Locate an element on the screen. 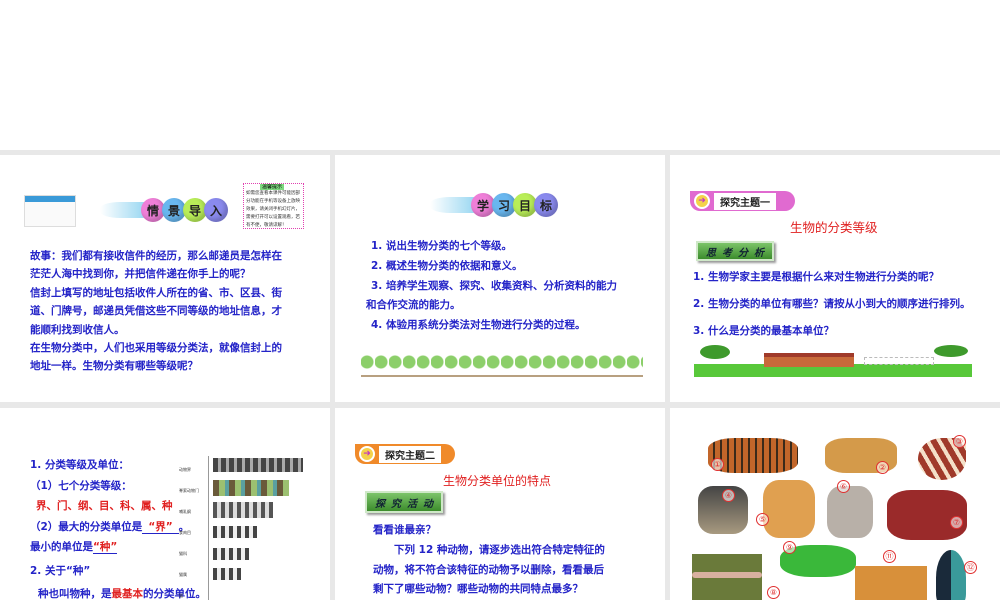  text: （2）最大的分类单位是 is located at coordinates (86, 526).